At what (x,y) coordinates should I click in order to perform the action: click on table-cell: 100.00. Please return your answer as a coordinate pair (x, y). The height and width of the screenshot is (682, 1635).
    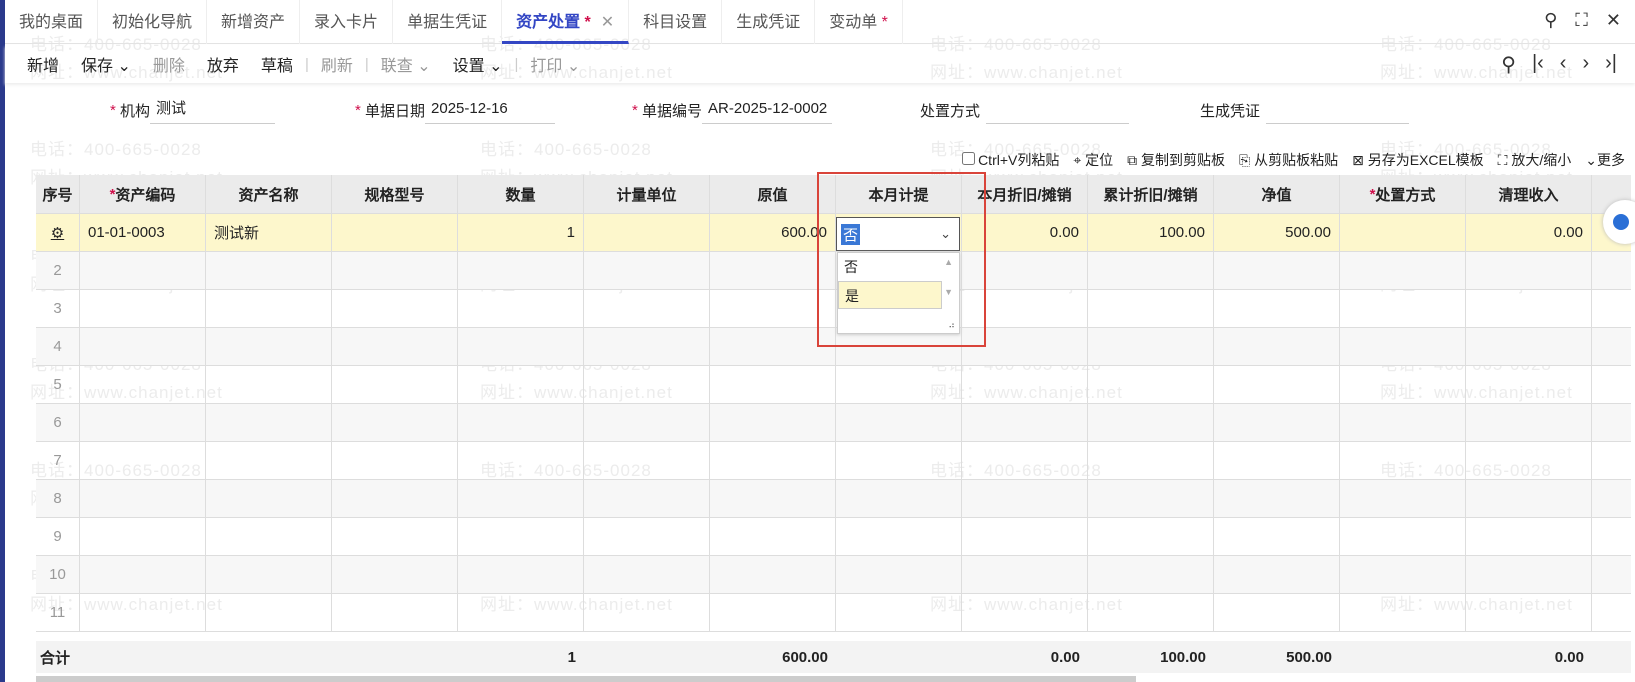
    Looking at the image, I should click on (1151, 232).